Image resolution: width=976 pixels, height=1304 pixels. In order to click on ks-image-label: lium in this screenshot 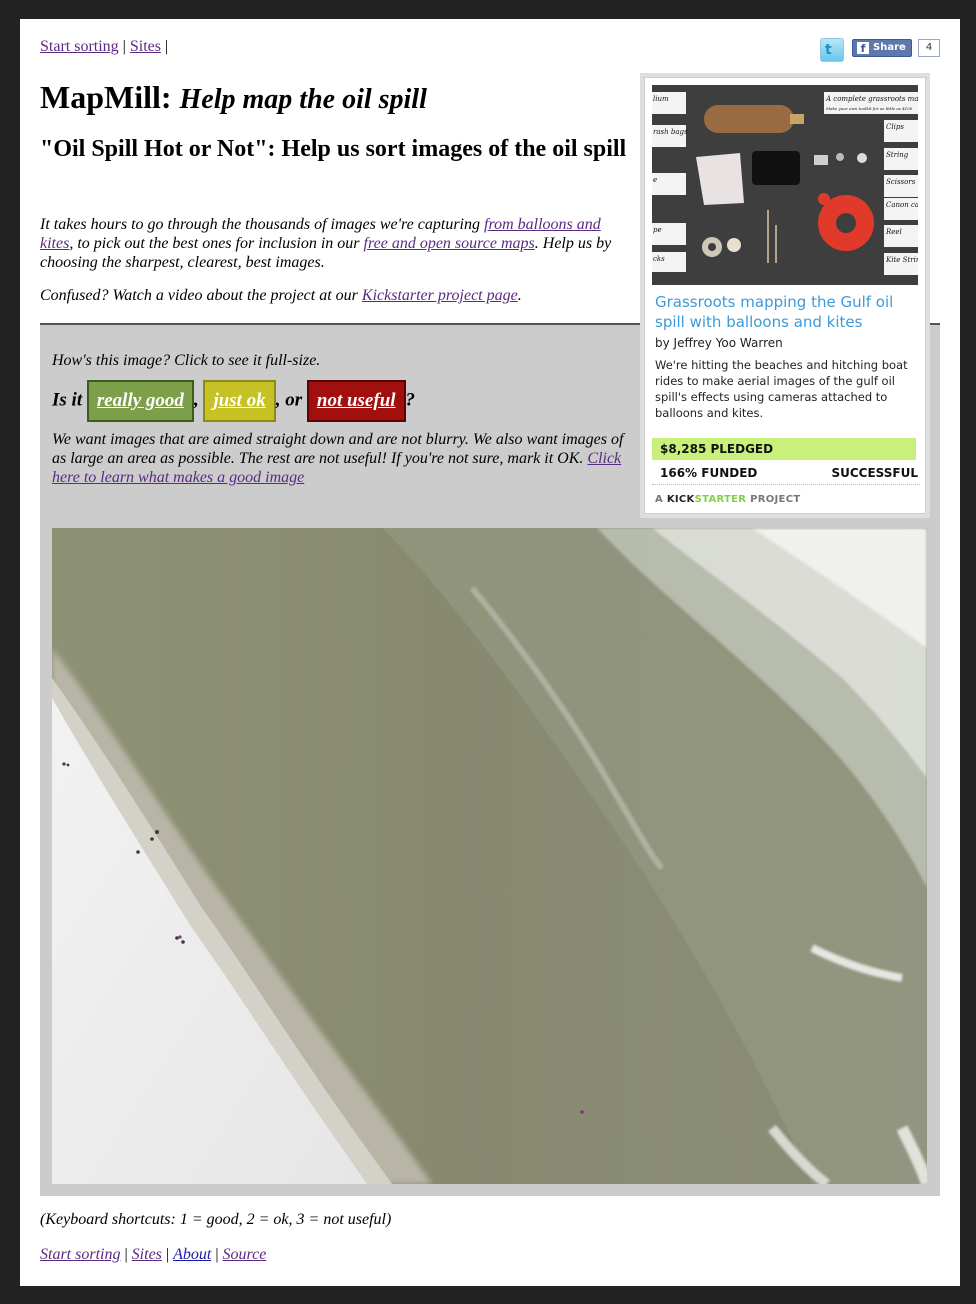, I will do `click(661, 99)`.